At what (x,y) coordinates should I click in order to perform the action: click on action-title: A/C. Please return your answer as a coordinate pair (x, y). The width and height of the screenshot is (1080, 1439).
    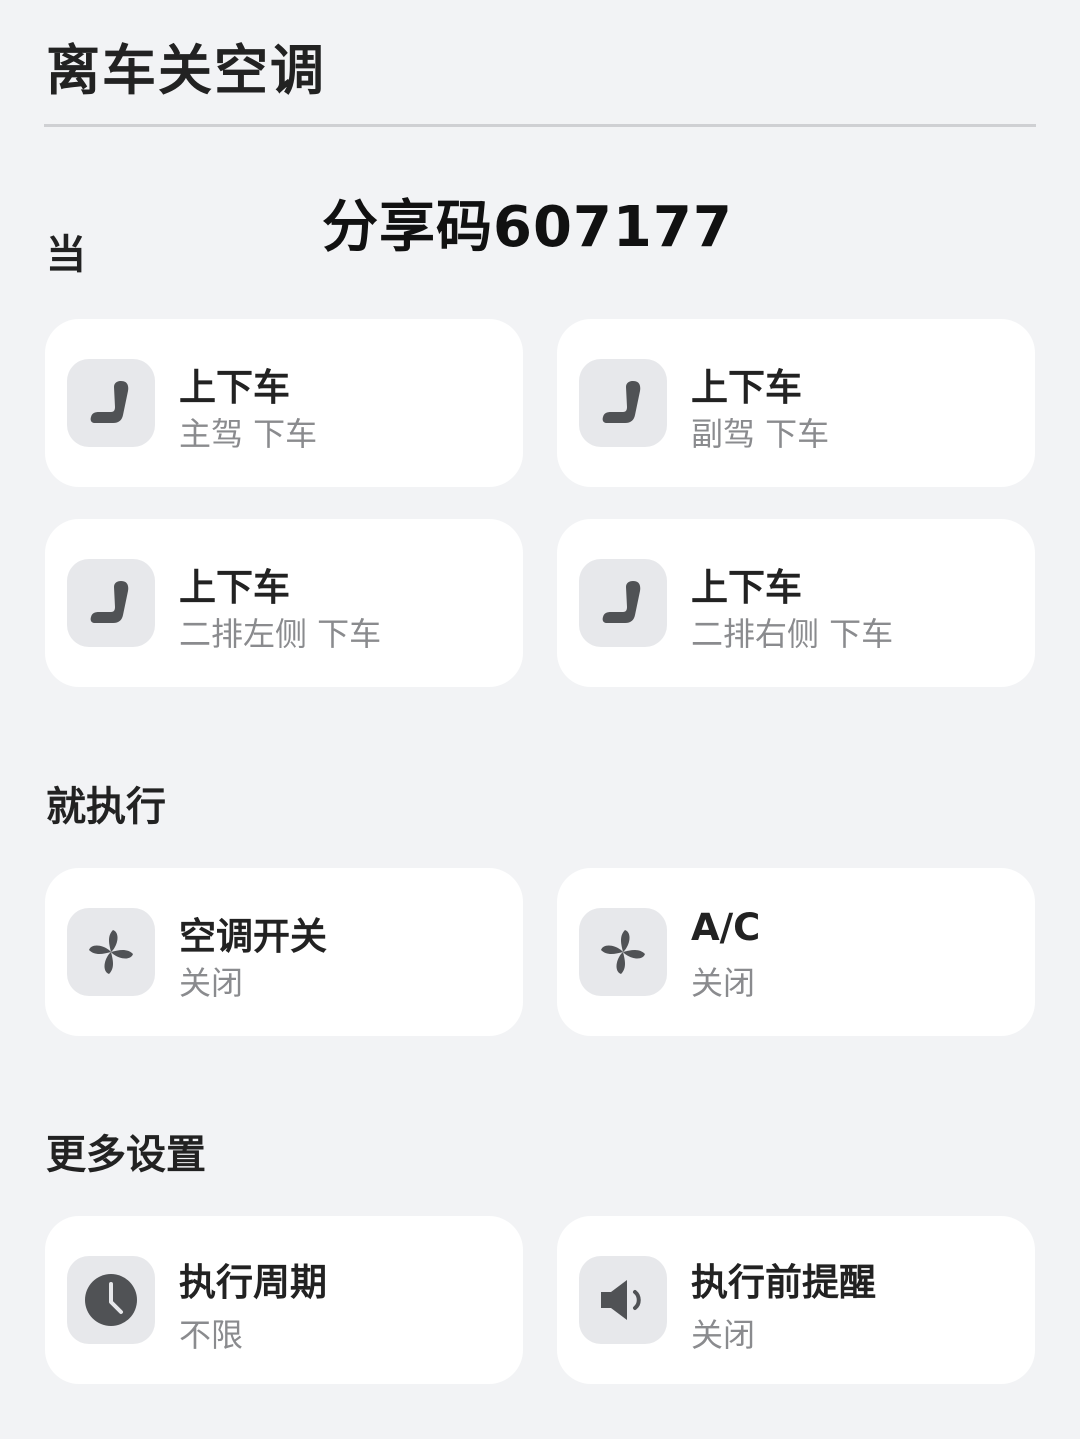
    Looking at the image, I should click on (726, 927).